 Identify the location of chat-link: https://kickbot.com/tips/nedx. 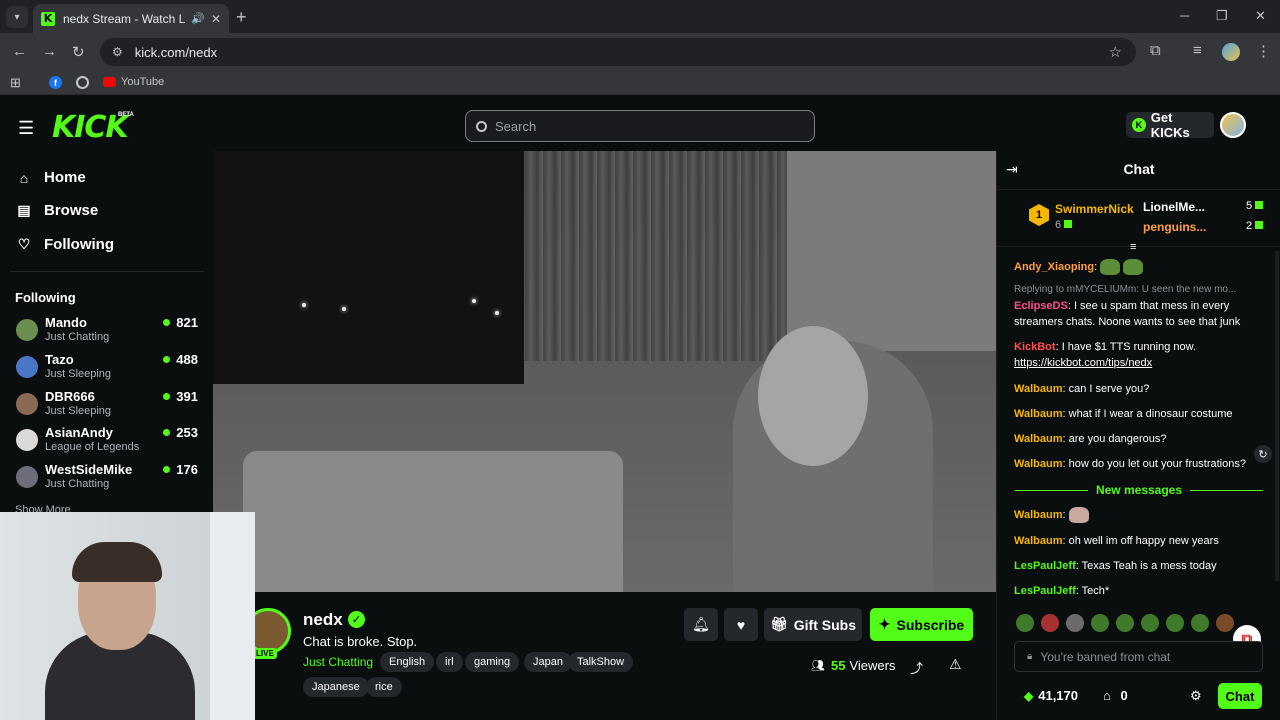
(1083, 363).